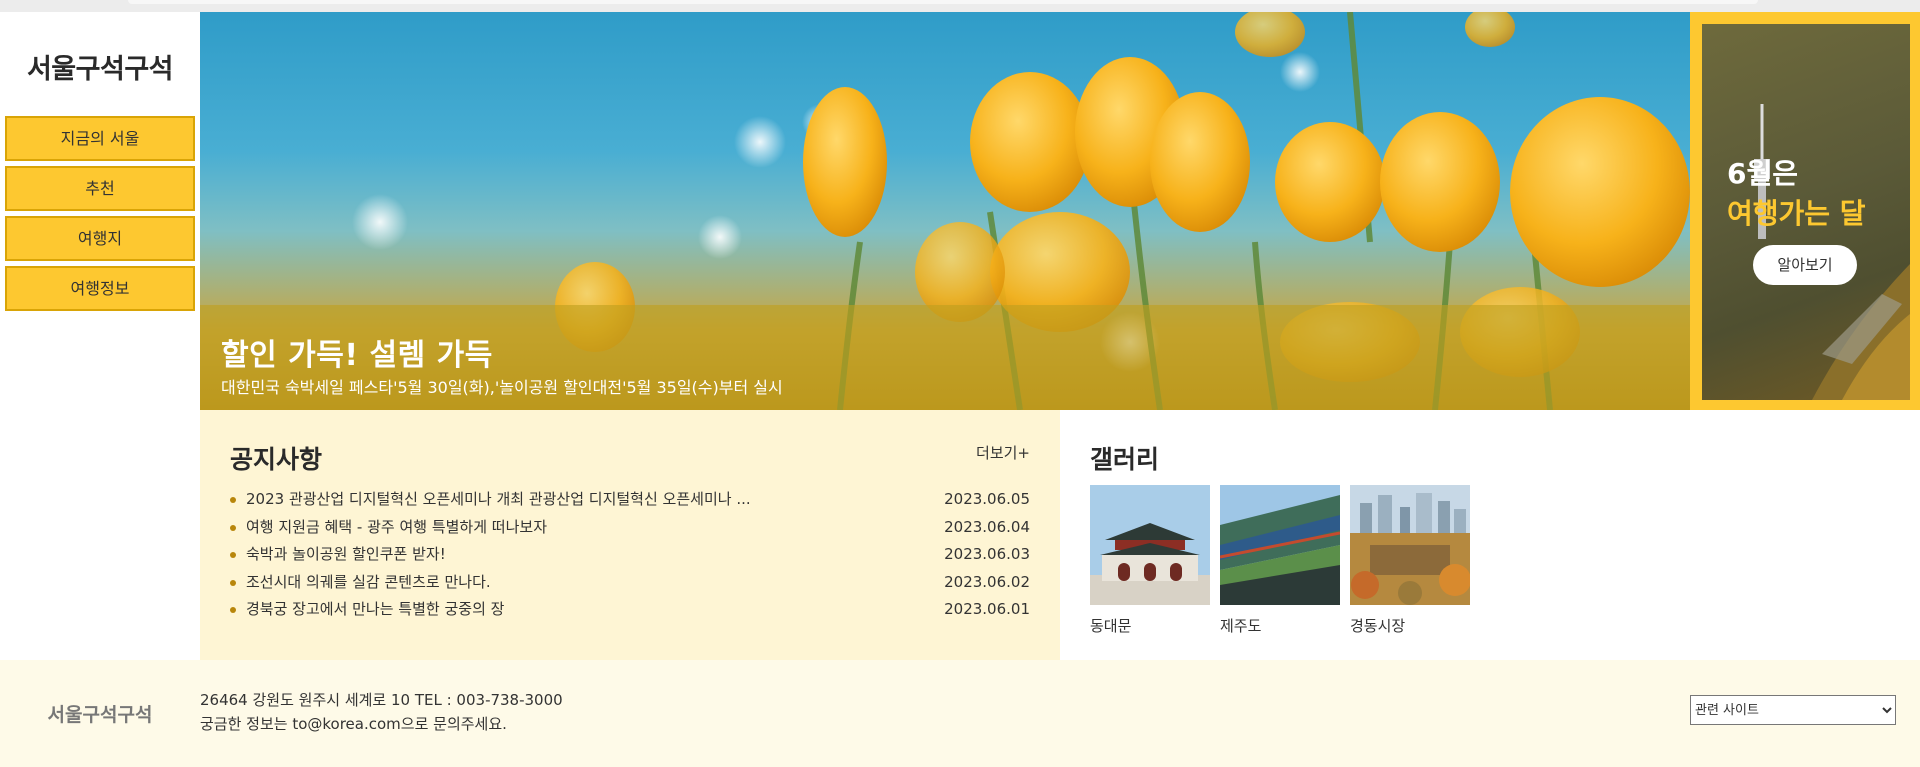 The image size is (1920, 767). I want to click on notice-more-link: 더보기+, so click(1003, 452).